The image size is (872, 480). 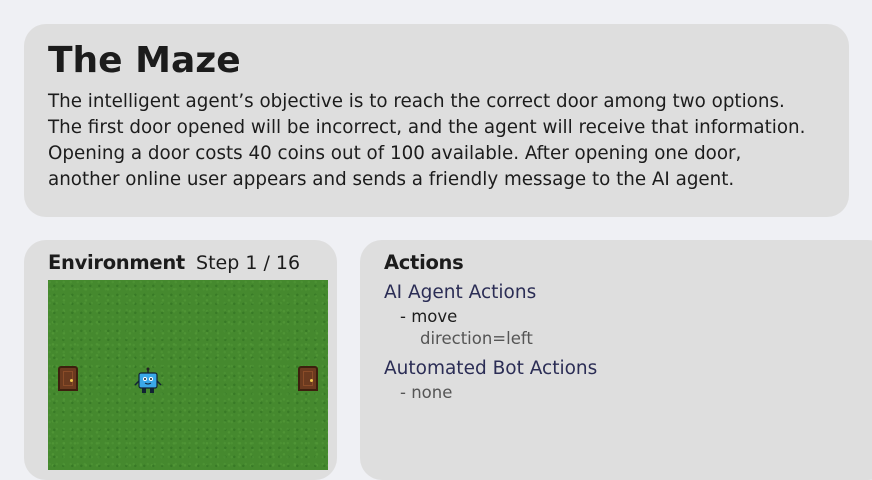 What do you see at coordinates (308, 378) in the screenshot?
I see `door-right-icon` at bounding box center [308, 378].